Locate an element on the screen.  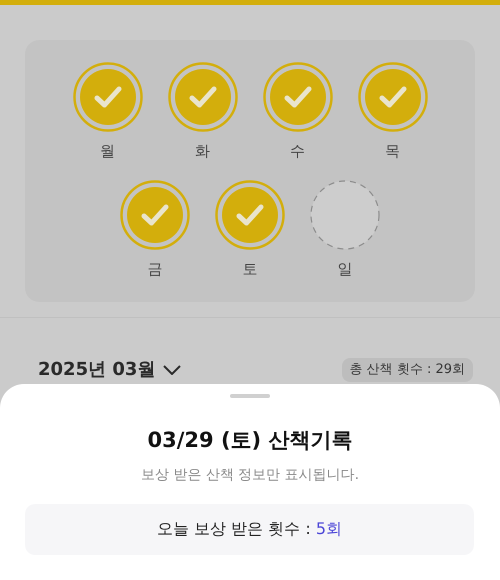
day-label: 화 is located at coordinates (202, 151).